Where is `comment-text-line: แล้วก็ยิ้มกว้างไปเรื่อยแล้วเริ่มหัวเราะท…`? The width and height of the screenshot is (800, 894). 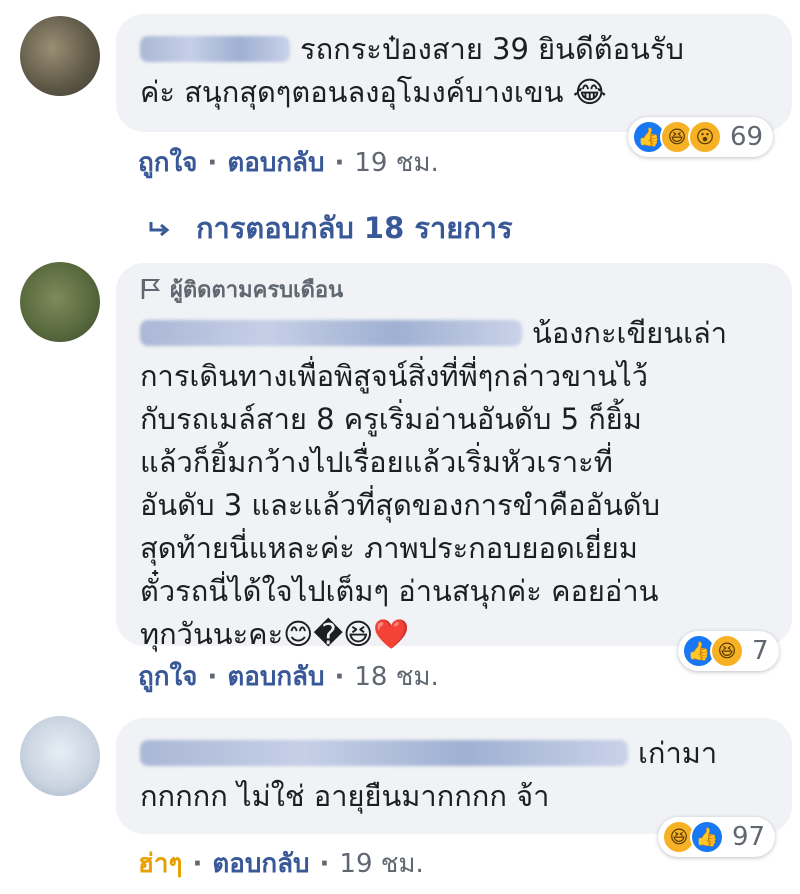
comment-text-line: แล้วก็ยิ้มกว้างไปเรื่อยแล้วเริ่มหัวเราะท… is located at coordinates (376, 462).